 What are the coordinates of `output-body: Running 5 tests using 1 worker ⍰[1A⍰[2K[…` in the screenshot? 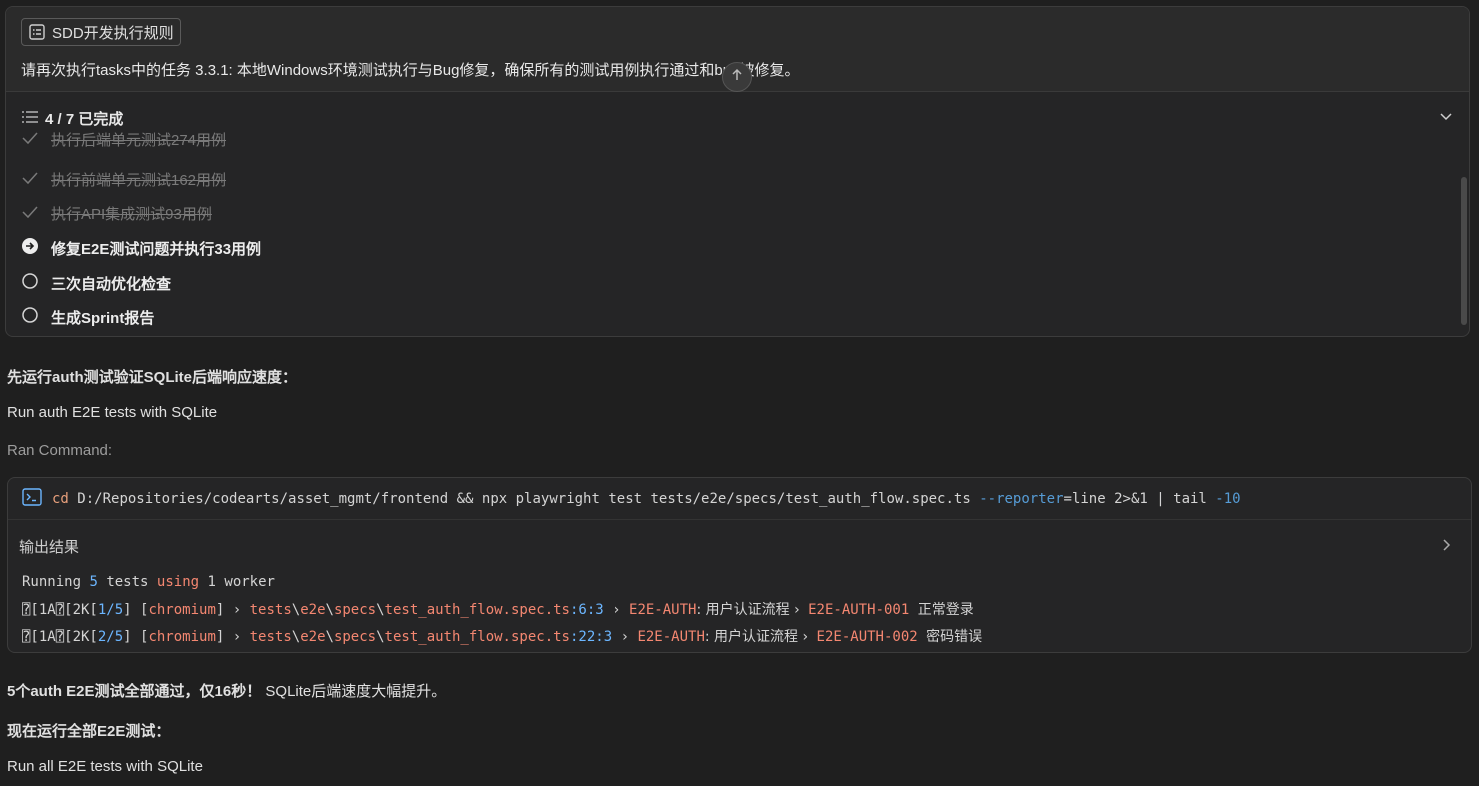 It's located at (502, 612).